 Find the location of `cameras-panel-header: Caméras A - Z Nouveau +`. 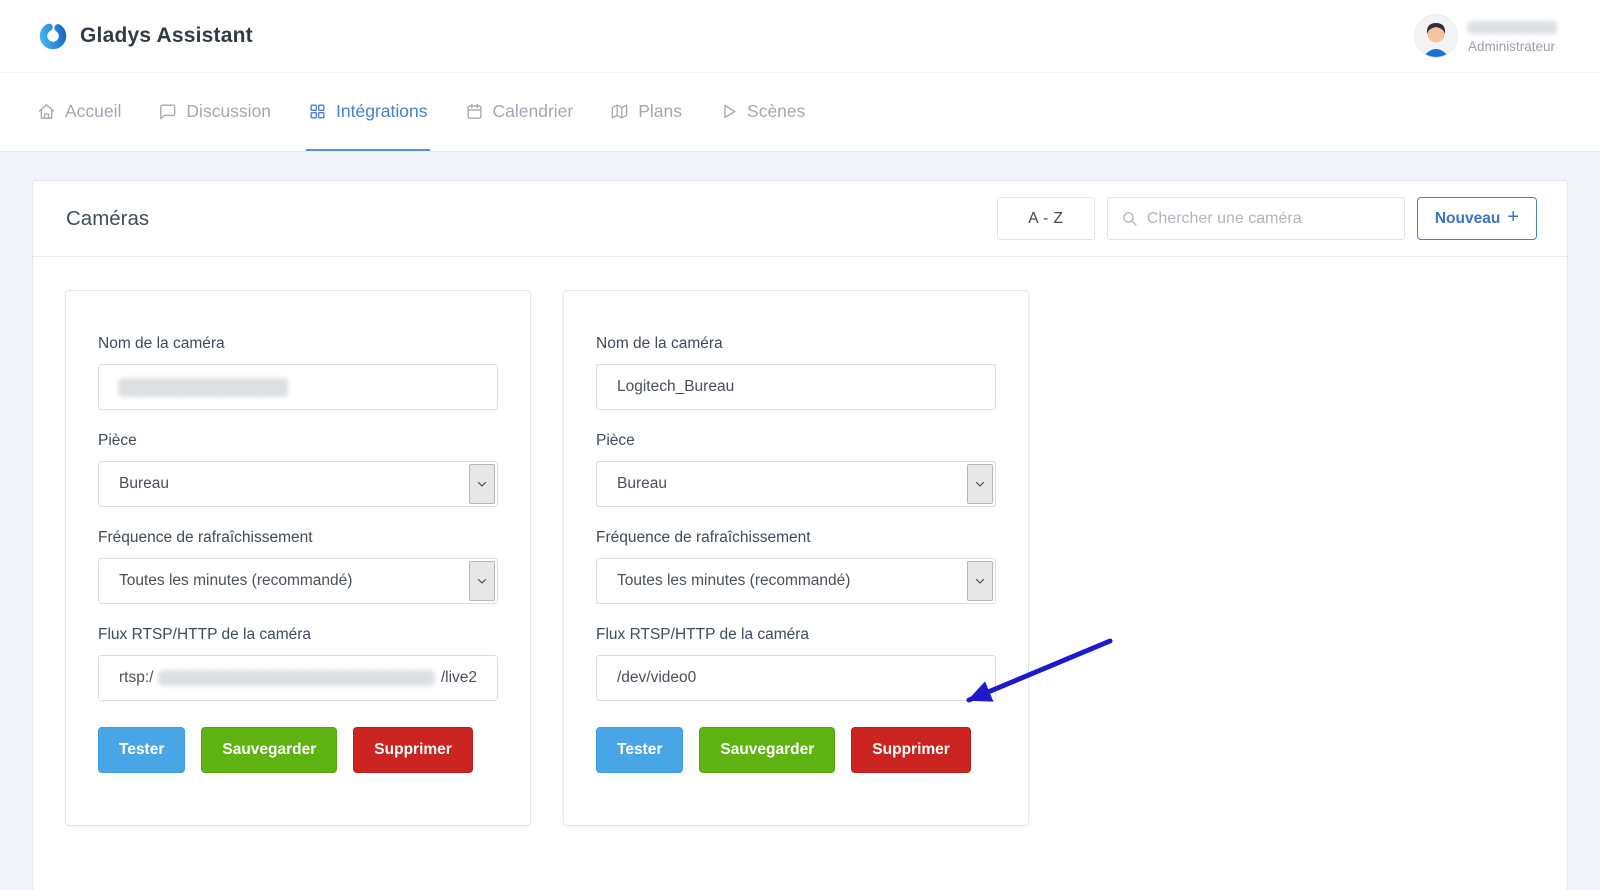

cameras-panel-header: Caméras A - Z Nouveau + is located at coordinates (800, 219).